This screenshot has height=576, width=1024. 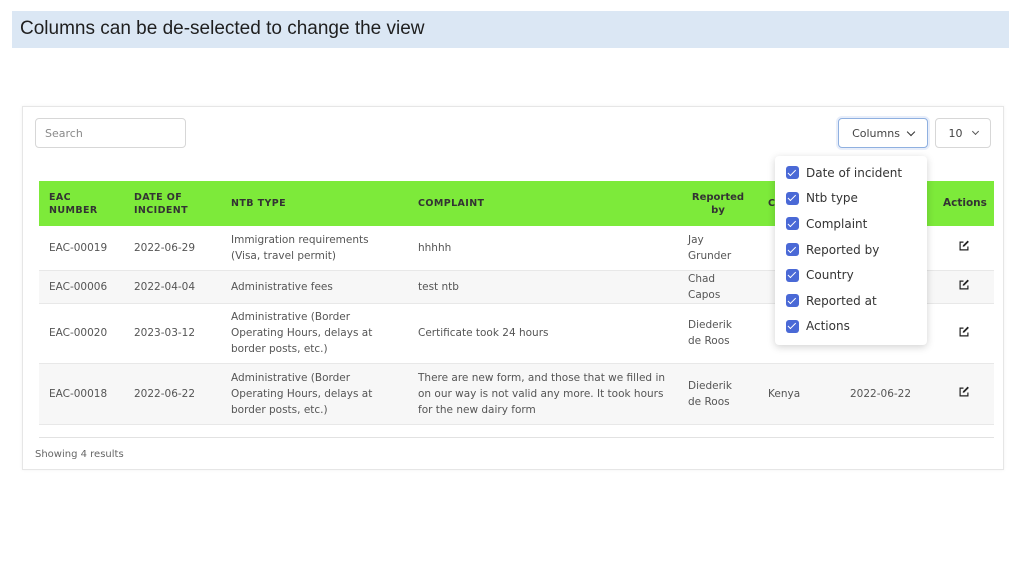 What do you see at coordinates (81, 394) in the screenshot?
I see `cell-eac-number: EAC-00018` at bounding box center [81, 394].